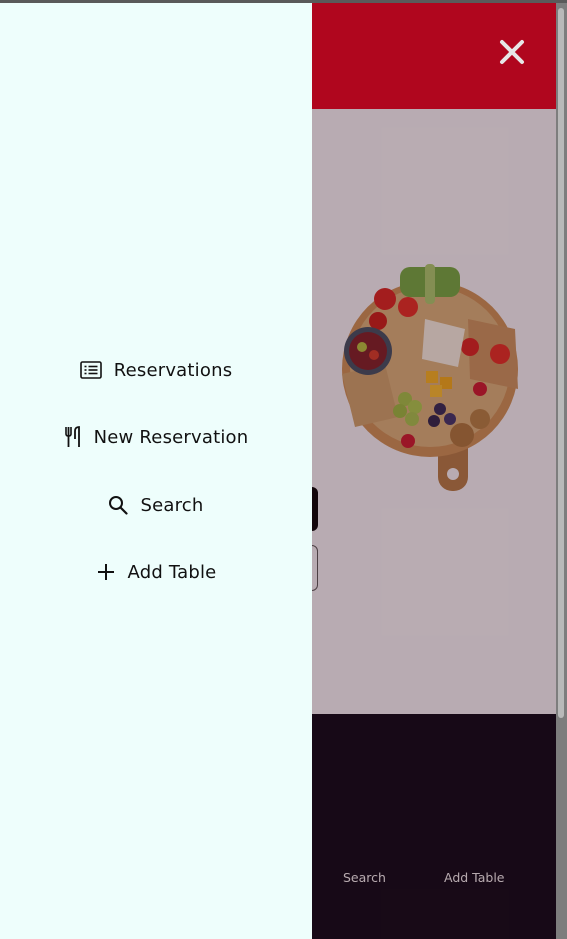  I want to click on plus-icon, so click(105, 572).